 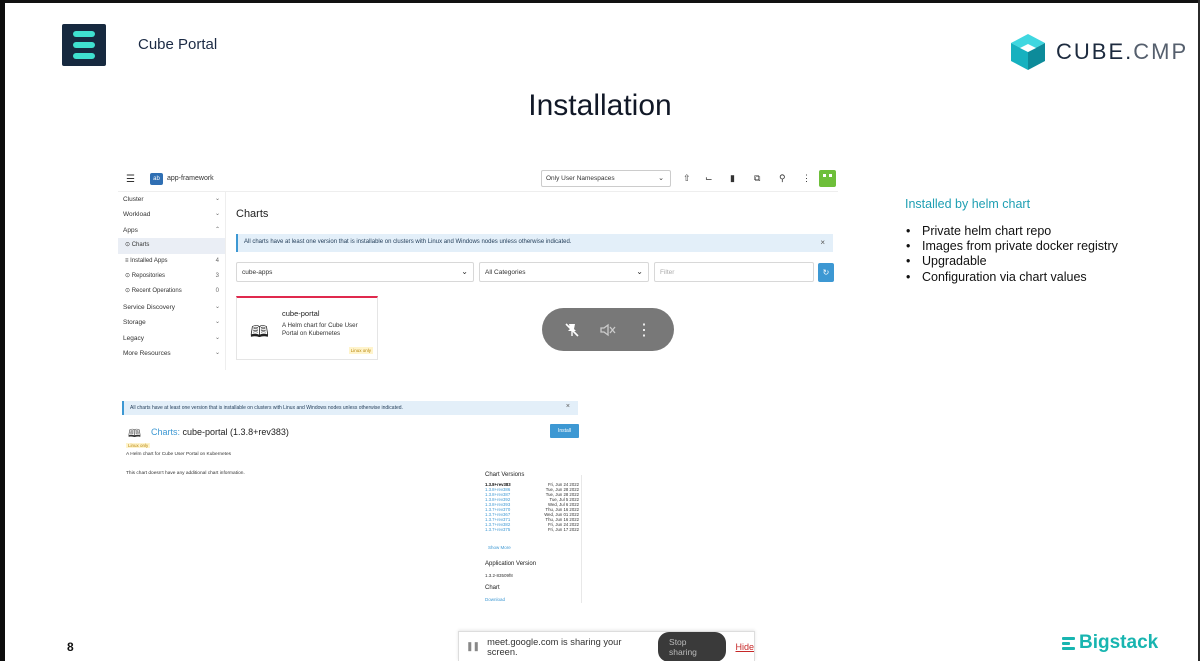 I want to click on sidebar-item-installed-apps: ≡ Installed Apps 4, so click(x=171, y=261).